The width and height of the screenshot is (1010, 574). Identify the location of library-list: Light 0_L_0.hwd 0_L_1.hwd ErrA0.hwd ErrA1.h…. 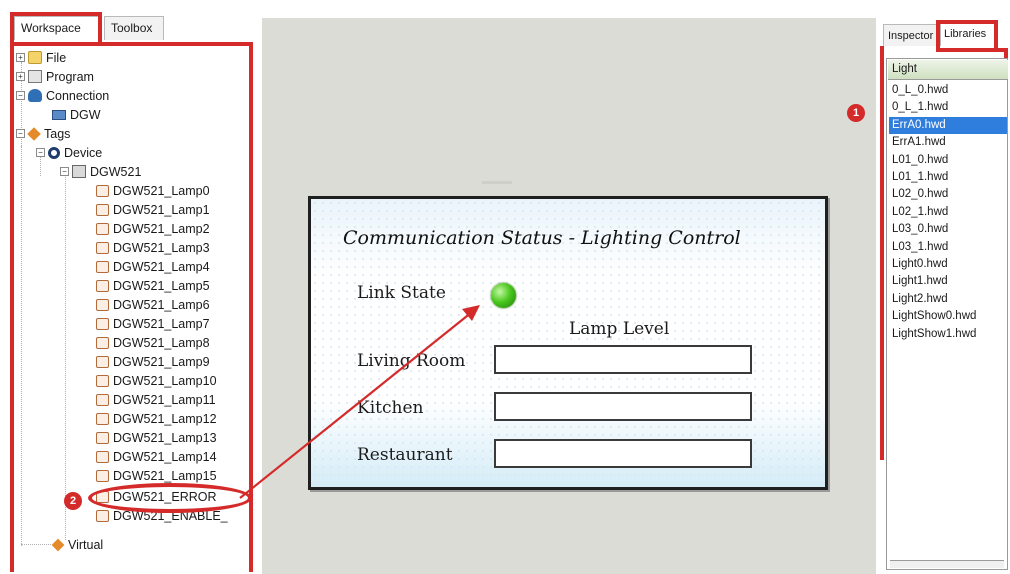
(947, 314).